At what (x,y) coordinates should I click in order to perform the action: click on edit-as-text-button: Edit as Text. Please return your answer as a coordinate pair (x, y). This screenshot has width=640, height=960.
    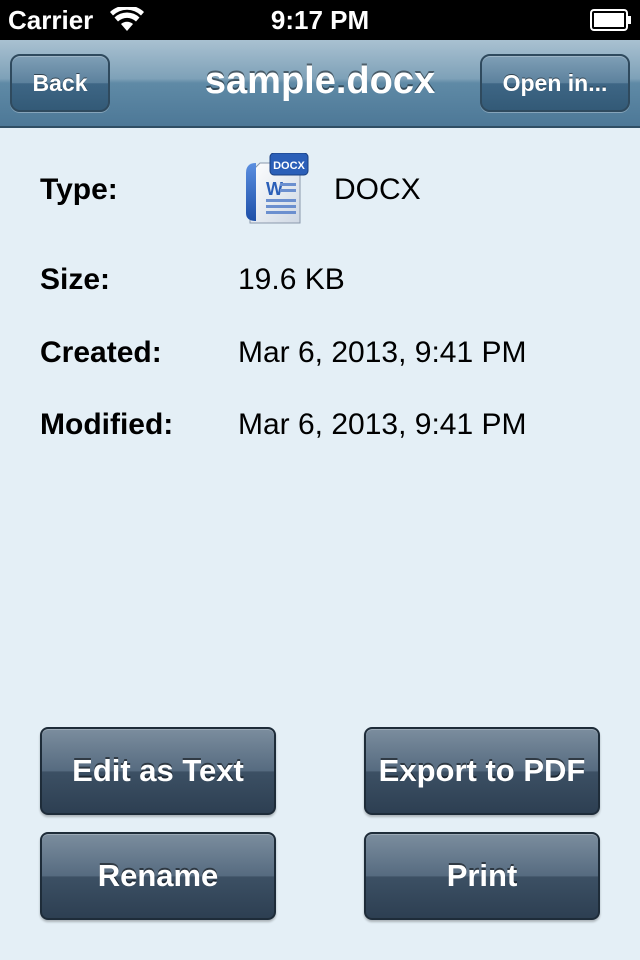
    Looking at the image, I should click on (158, 771).